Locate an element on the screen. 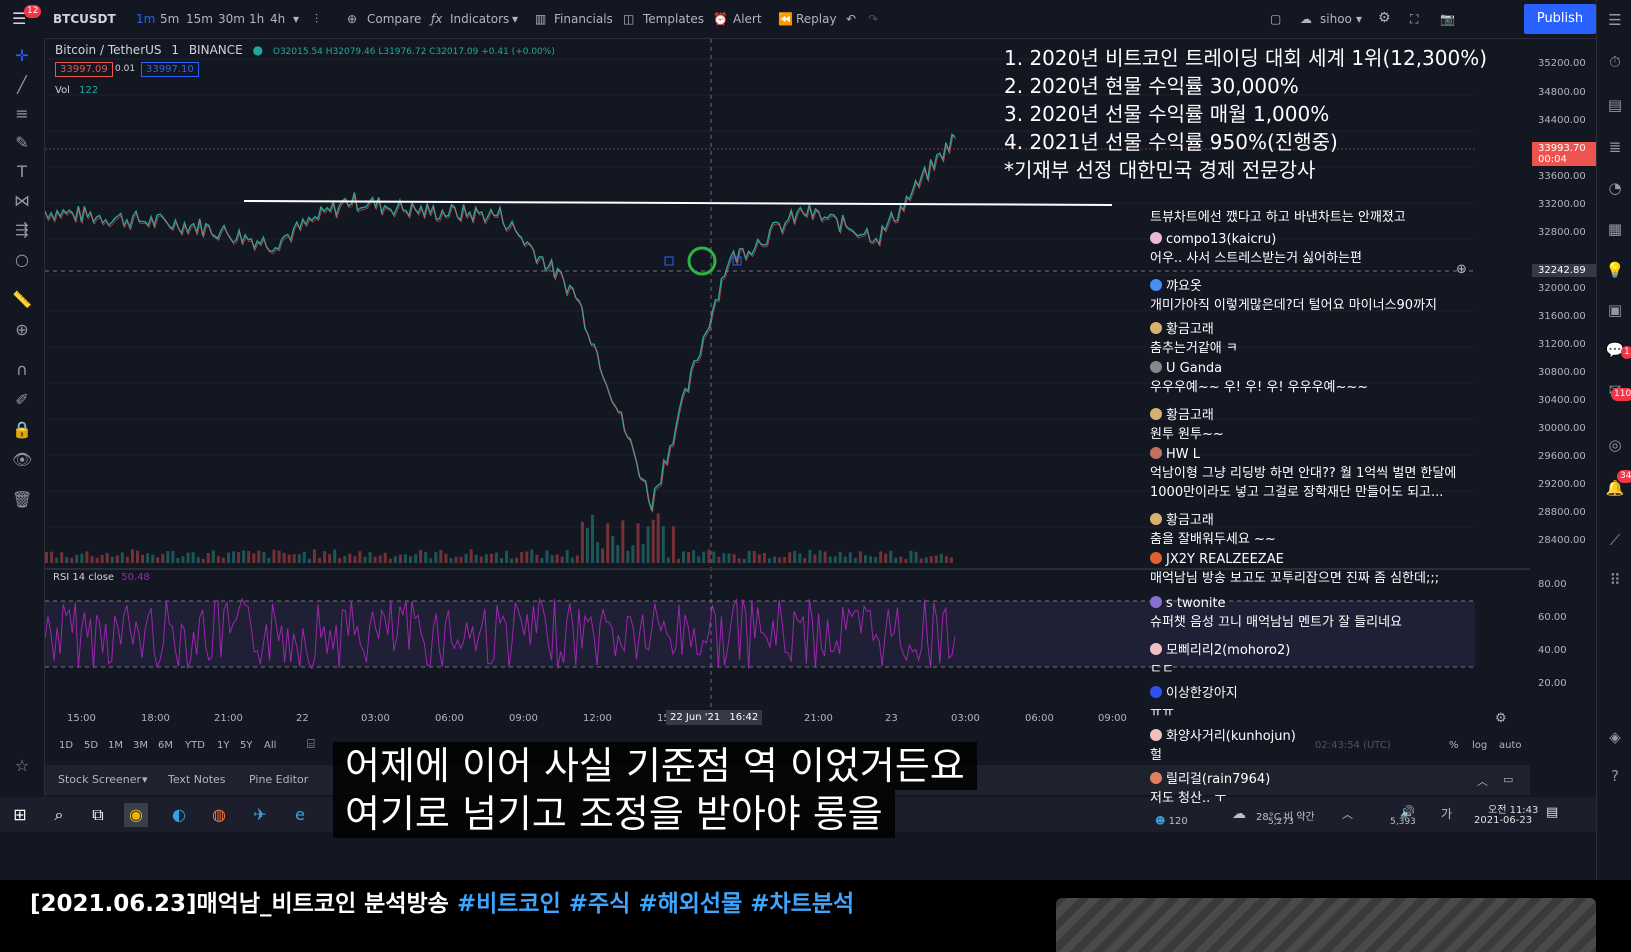  auto-toggle: auto is located at coordinates (1510, 745).